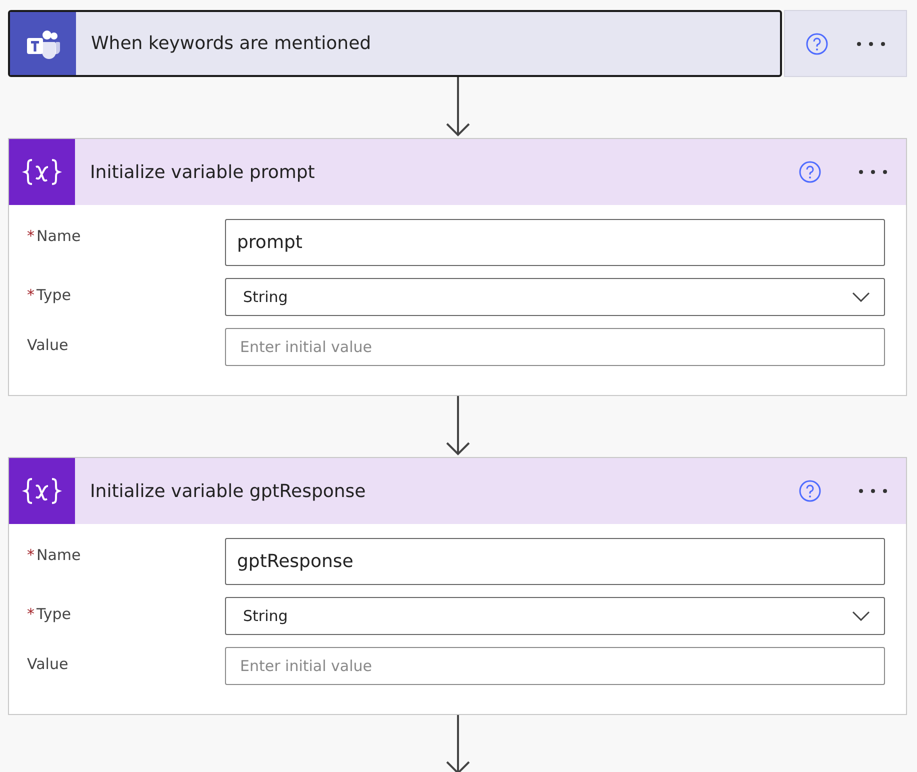  Describe the element at coordinates (457, 491) in the screenshot. I see `card-header: Initialize variable gptResponse` at that location.